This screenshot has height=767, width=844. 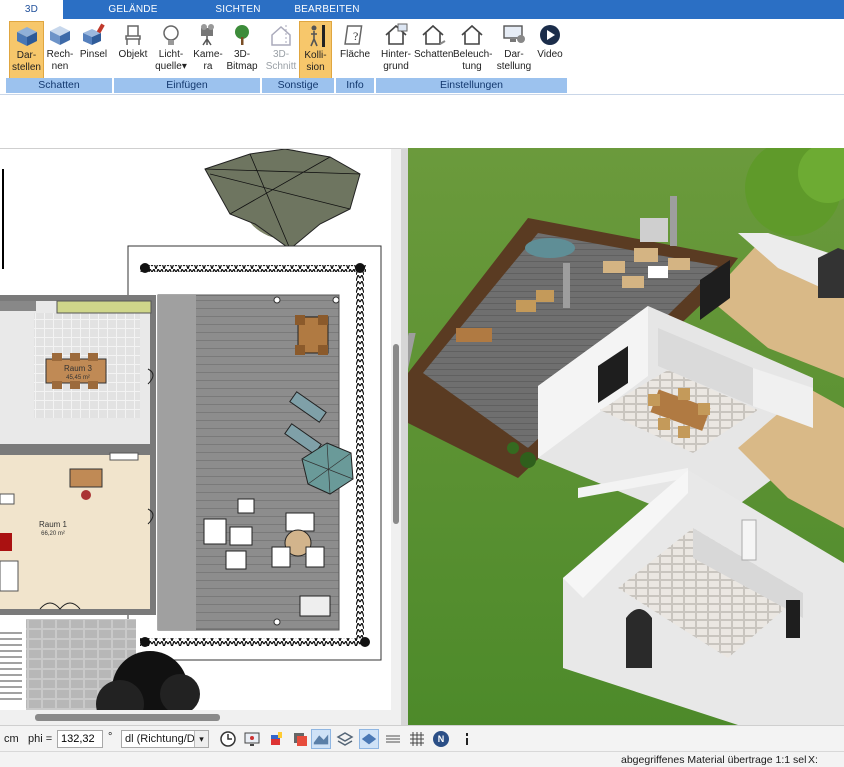 What do you see at coordinates (78, 378) in the screenshot?
I see `room-area: 45,45 m²` at bounding box center [78, 378].